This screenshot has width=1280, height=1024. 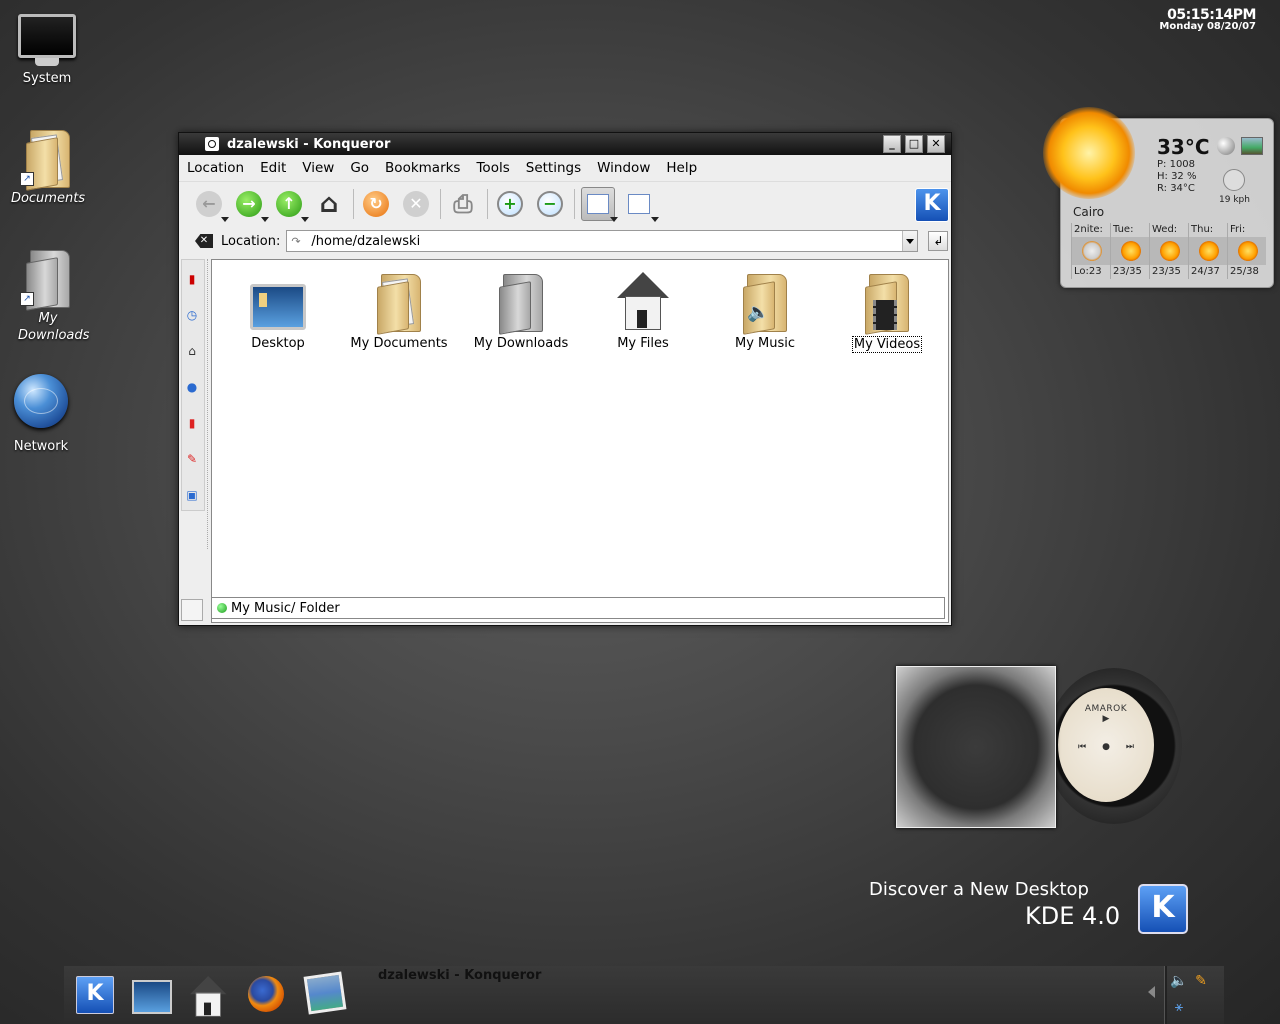 I want to click on home-button: ⌂, so click(x=329, y=204).